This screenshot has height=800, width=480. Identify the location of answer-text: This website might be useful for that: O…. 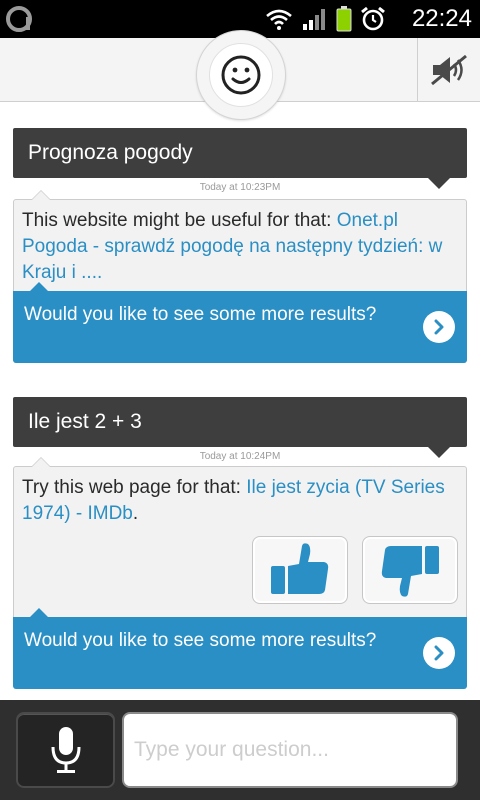
(237, 247).